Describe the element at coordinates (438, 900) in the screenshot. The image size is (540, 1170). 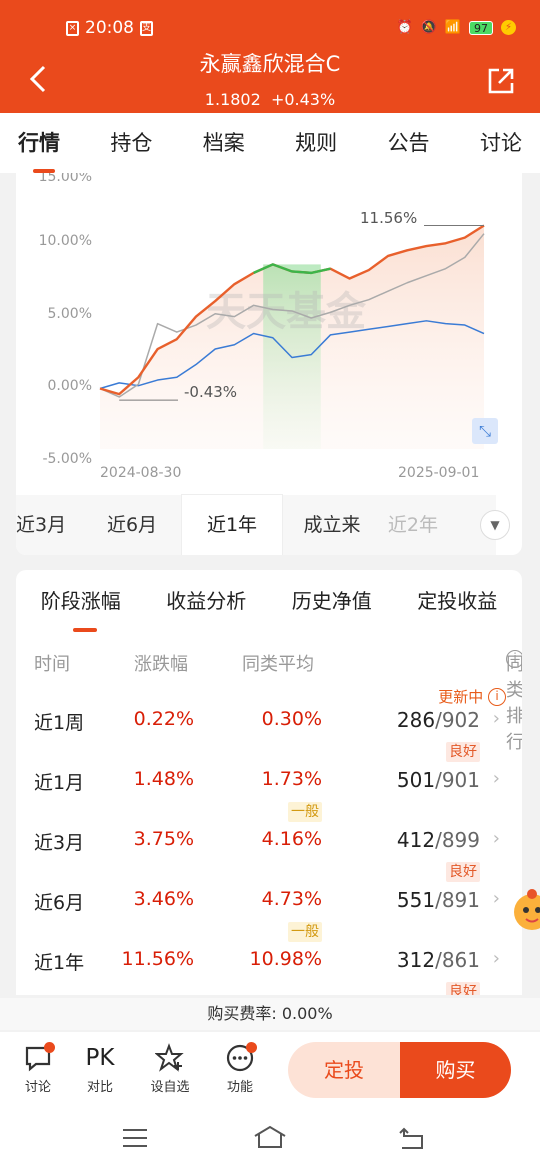
I see `row-rank: 551/891` at that location.